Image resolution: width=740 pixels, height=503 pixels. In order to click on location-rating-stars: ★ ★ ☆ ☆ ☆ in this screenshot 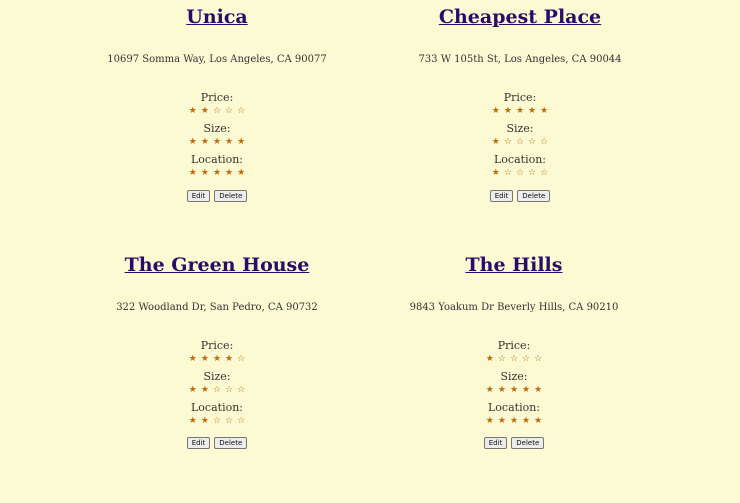, I will do `click(217, 421)`.